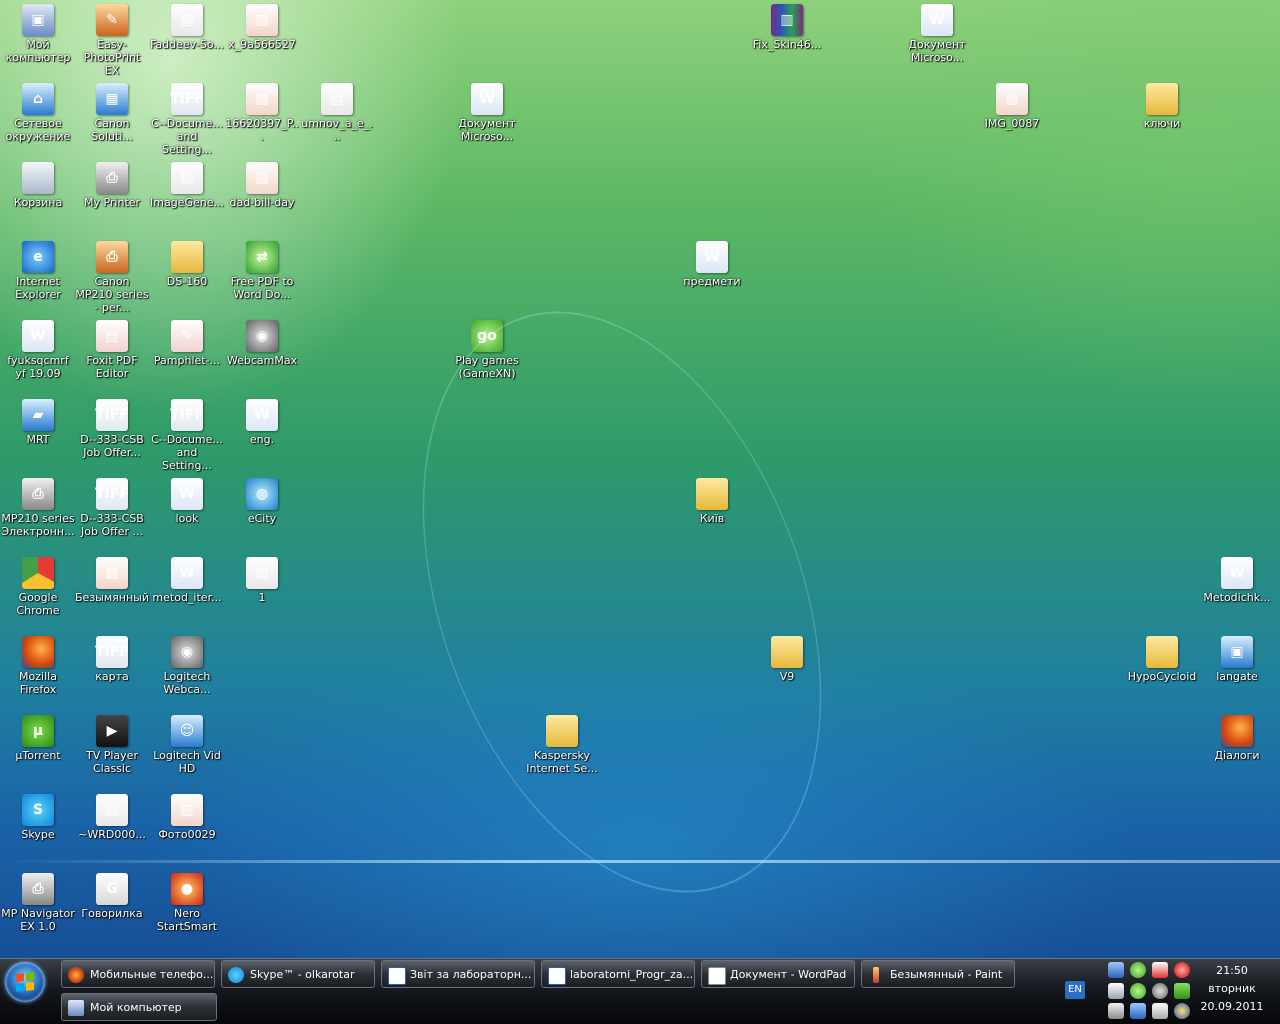 This screenshot has width=1280, height=1024. I want to click on internet-explorer-icon: e Internet Explorer, so click(38, 275).